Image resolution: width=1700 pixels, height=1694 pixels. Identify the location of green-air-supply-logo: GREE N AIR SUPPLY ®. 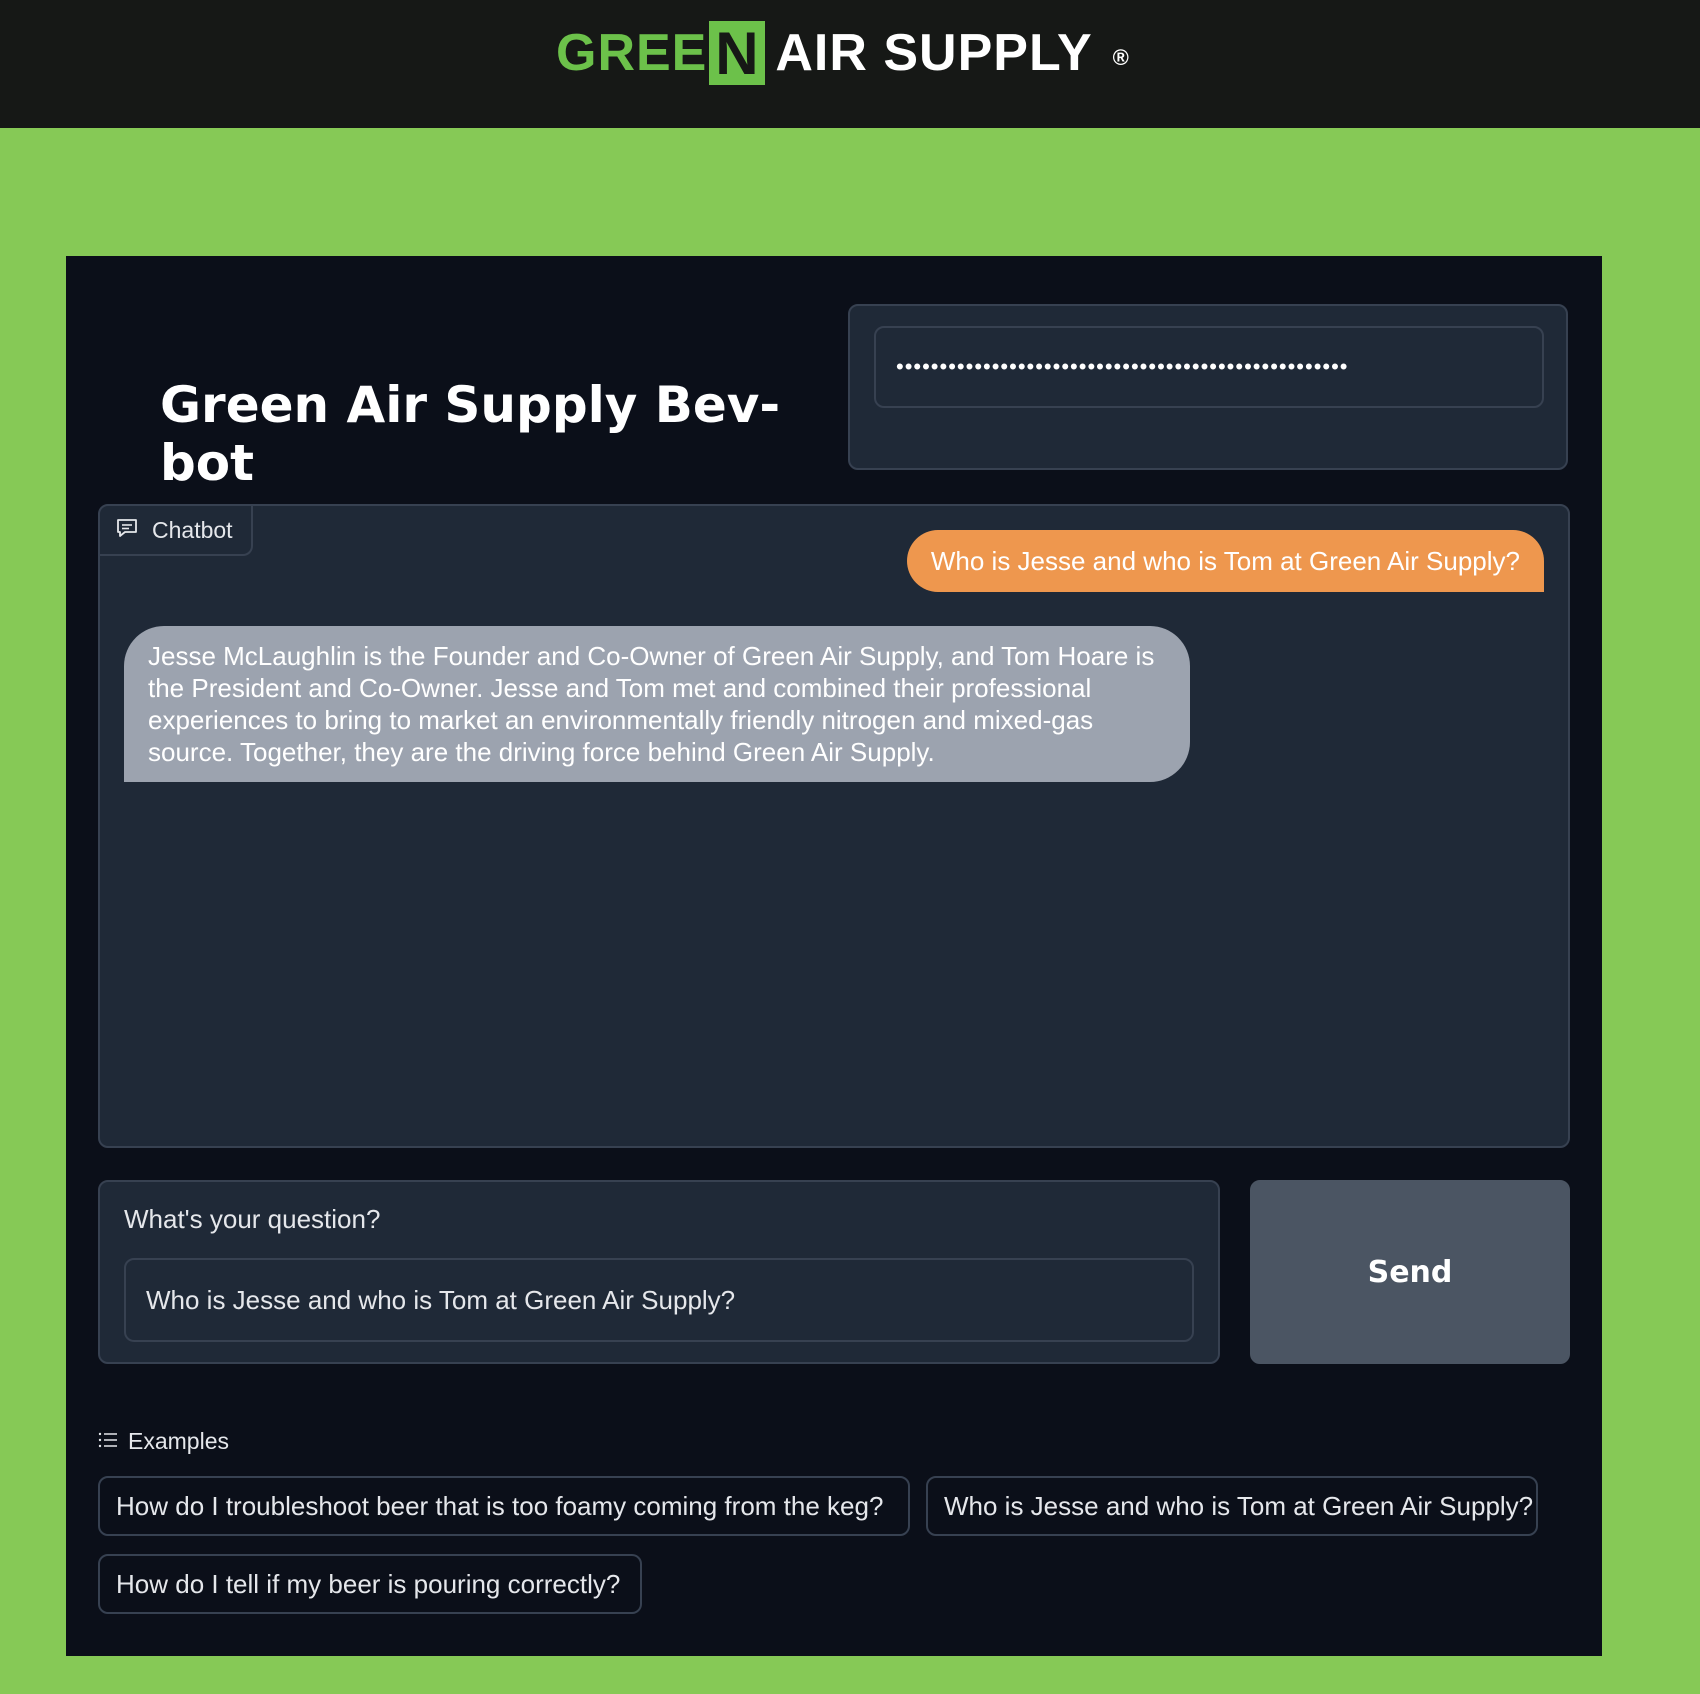
(843, 53).